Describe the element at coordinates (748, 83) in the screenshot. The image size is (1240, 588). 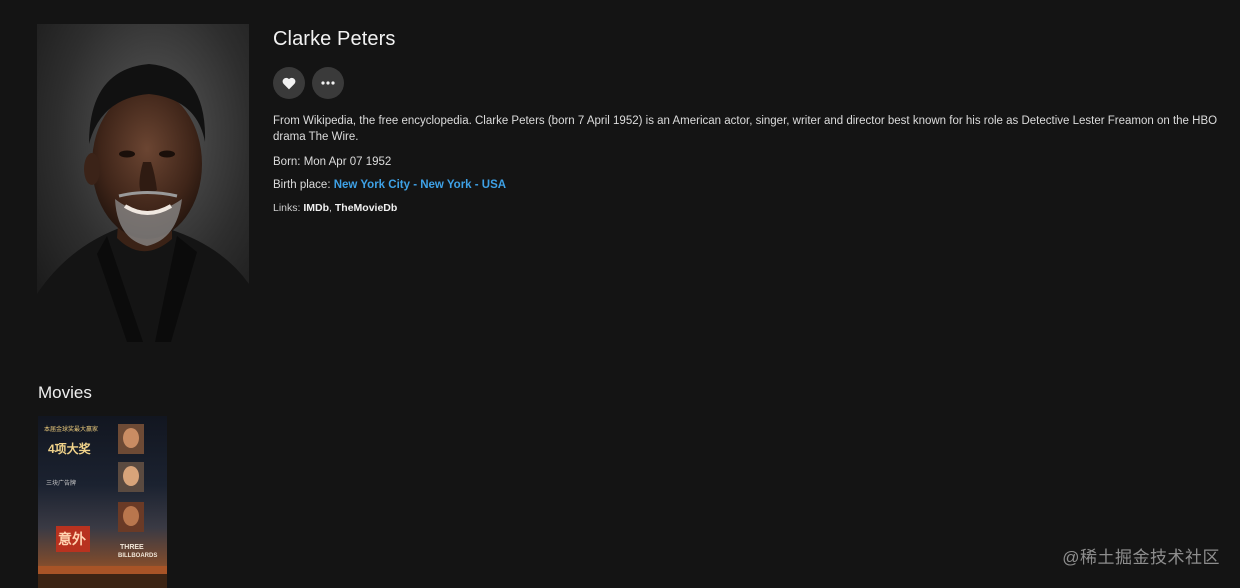
I see `action-bar` at that location.